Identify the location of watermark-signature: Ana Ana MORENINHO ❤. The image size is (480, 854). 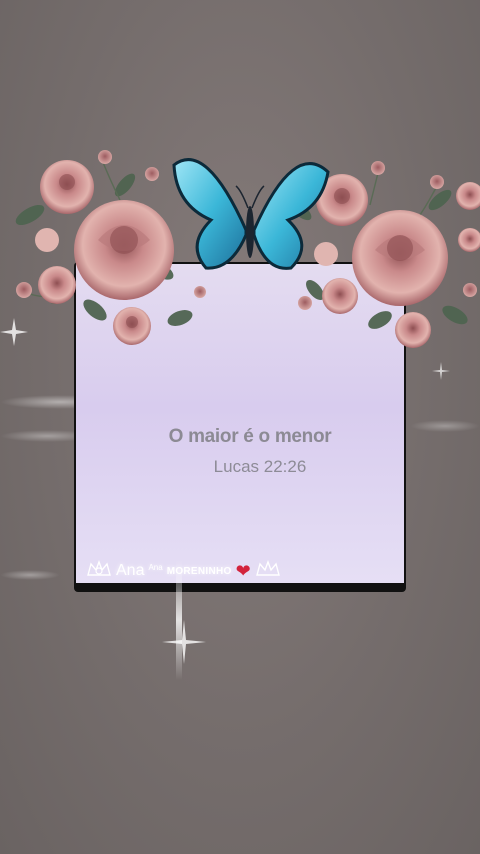
(183, 571).